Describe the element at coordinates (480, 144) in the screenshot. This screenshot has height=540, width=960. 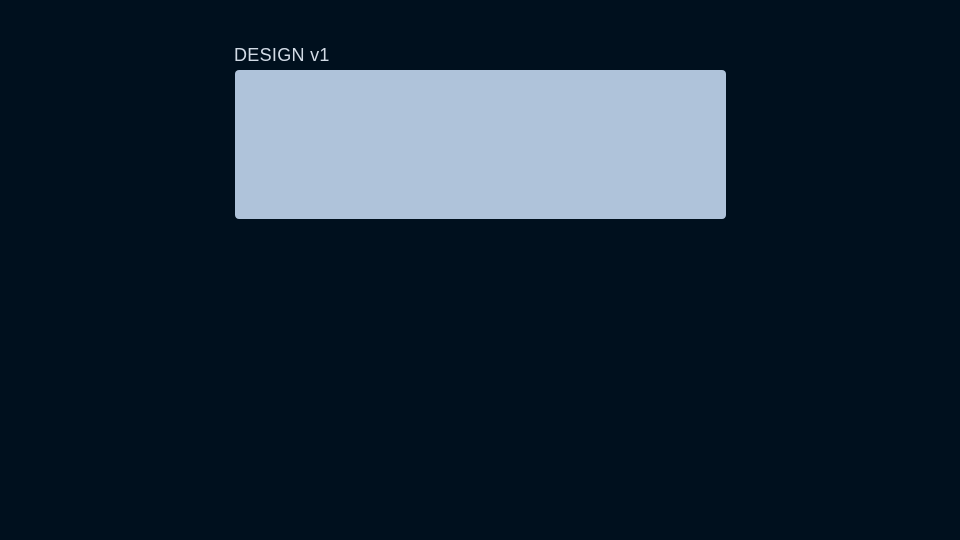
I see `design-preview-panel` at that location.